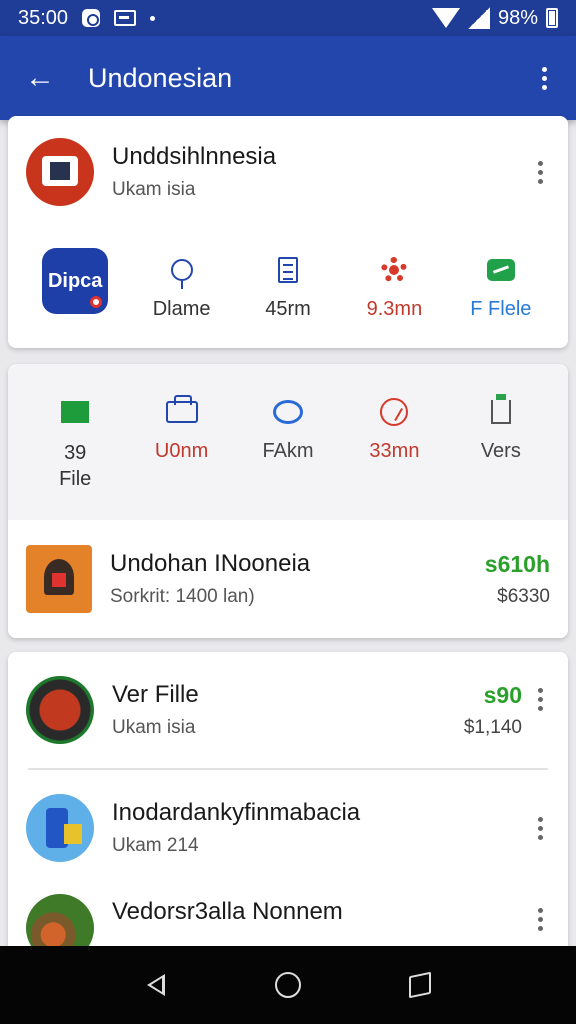  Describe the element at coordinates (91, 18) in the screenshot. I see `notification-icon` at that location.